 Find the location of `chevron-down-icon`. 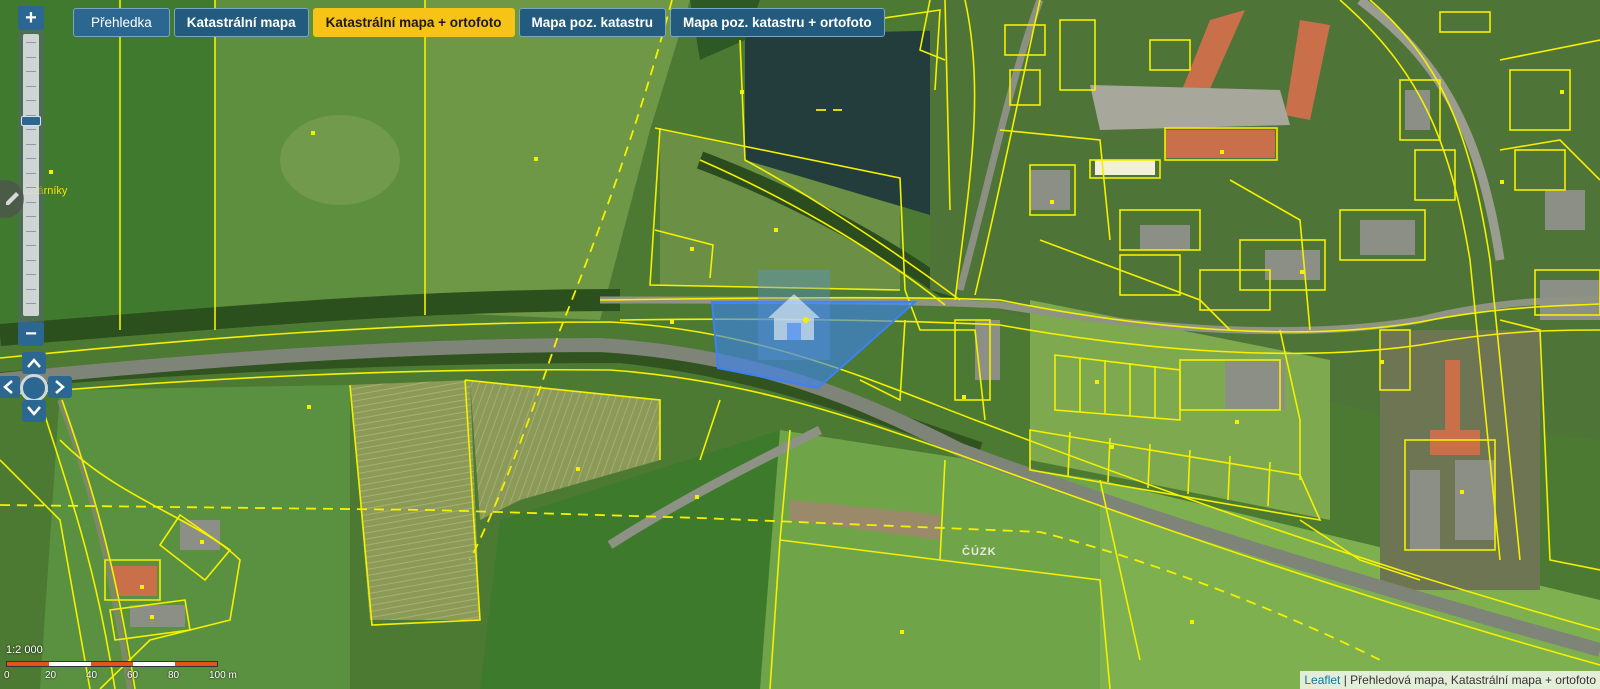

chevron-down-icon is located at coordinates (34, 411).